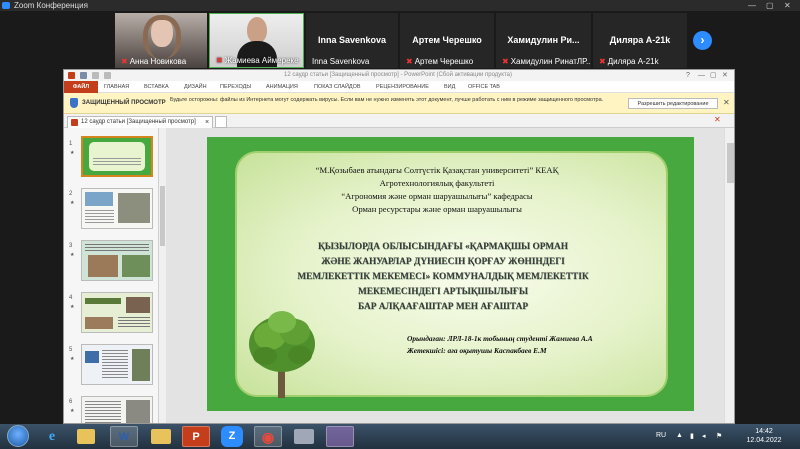 The image size is (800, 449). What do you see at coordinates (704, 436) in the screenshot?
I see `volume-icon: ◂` at bounding box center [704, 436].